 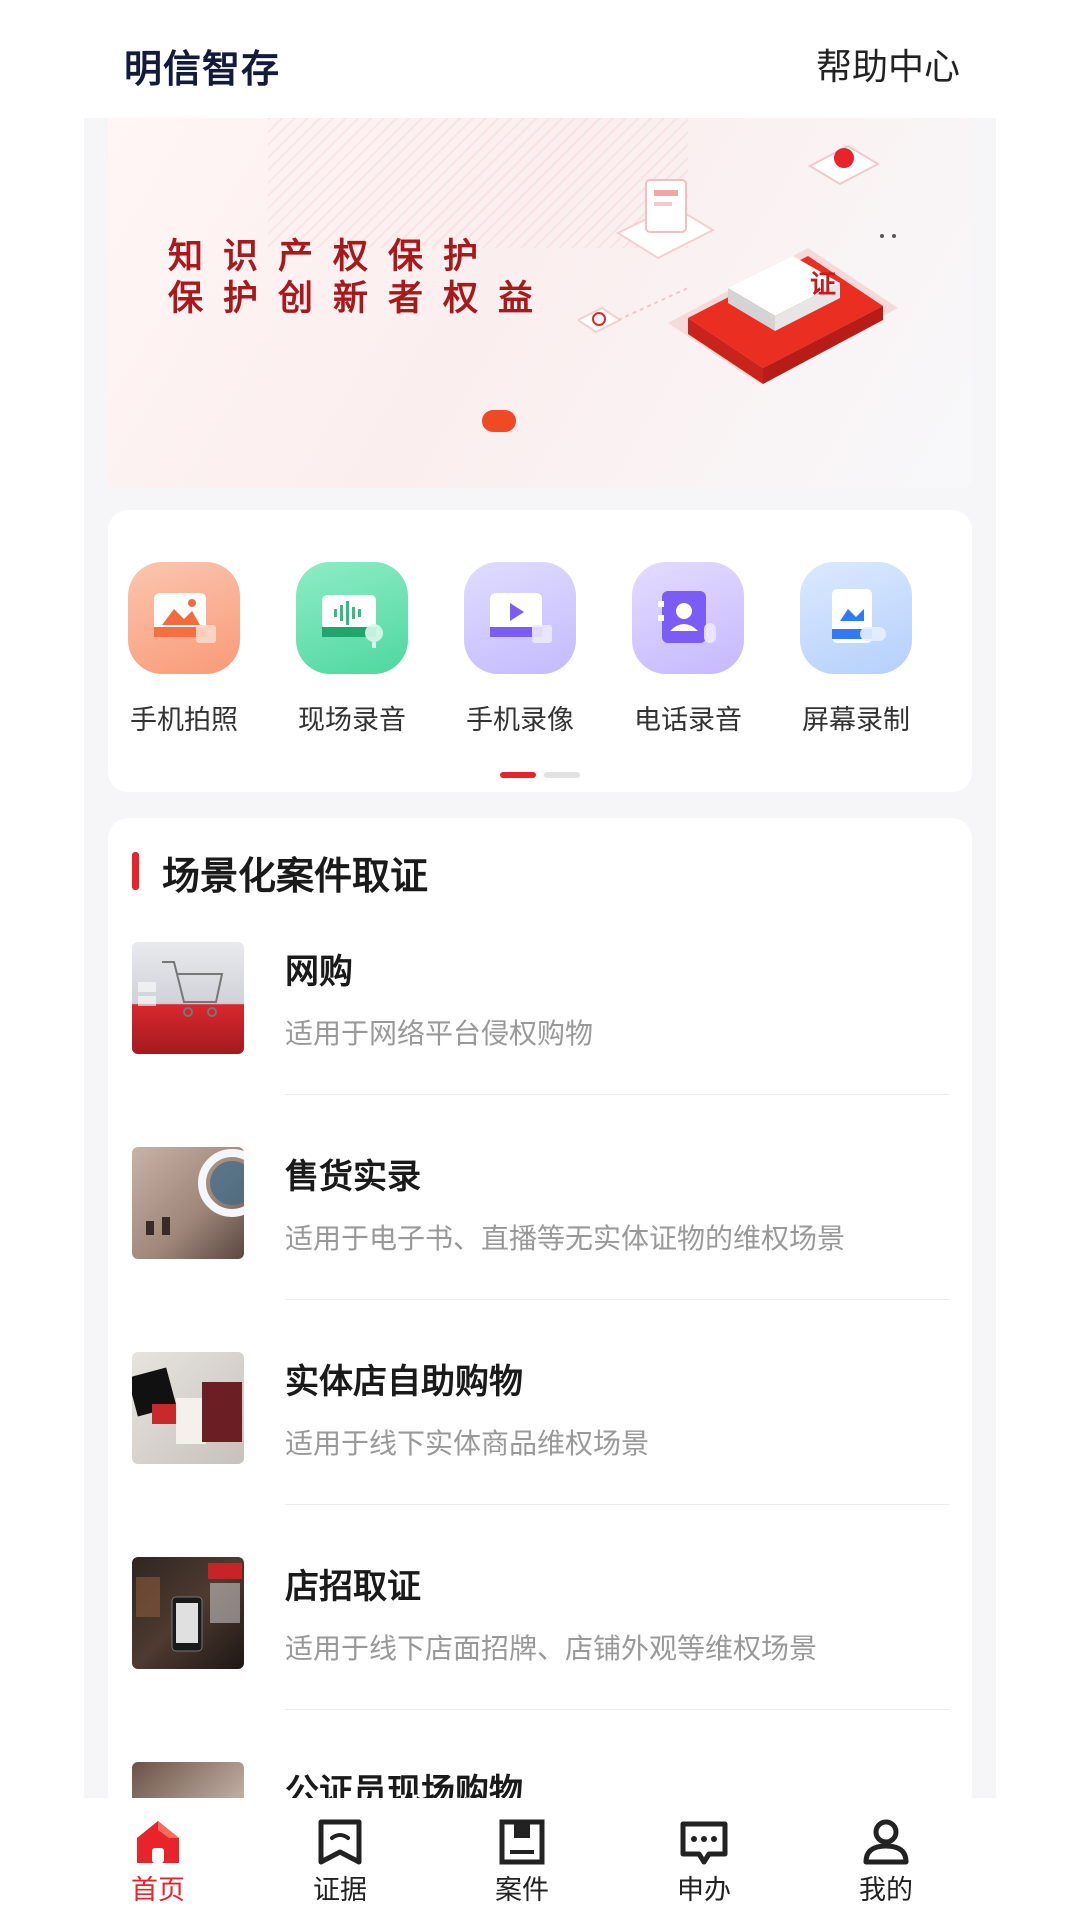 What do you see at coordinates (522, 1842) in the screenshot?
I see `case-icon` at bounding box center [522, 1842].